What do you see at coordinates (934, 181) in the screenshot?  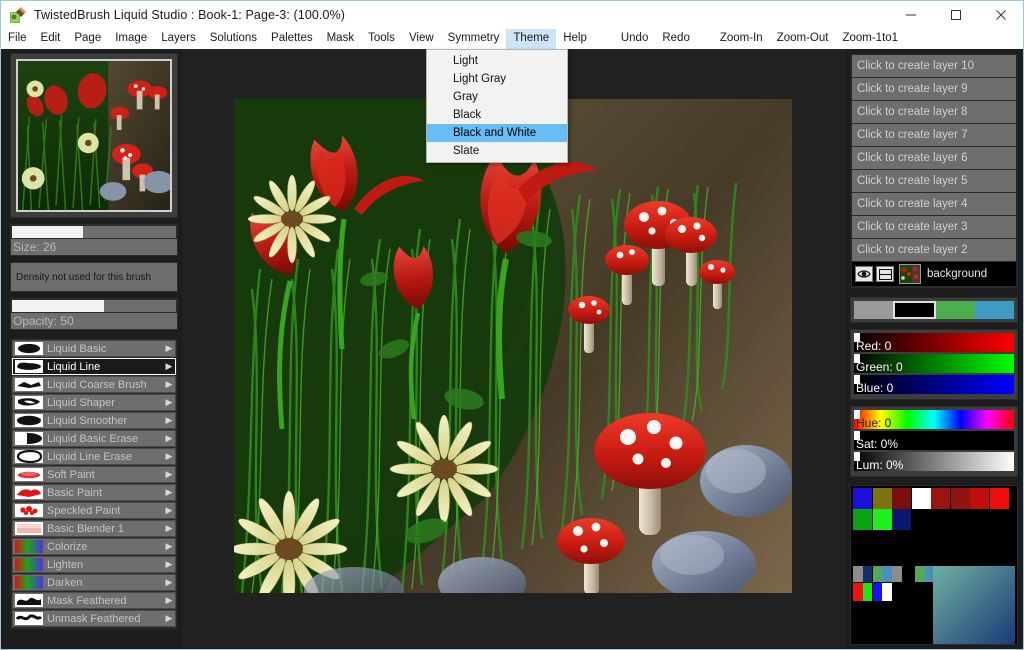 I see `create-layer-row-5: Click to create layer 5` at bounding box center [934, 181].